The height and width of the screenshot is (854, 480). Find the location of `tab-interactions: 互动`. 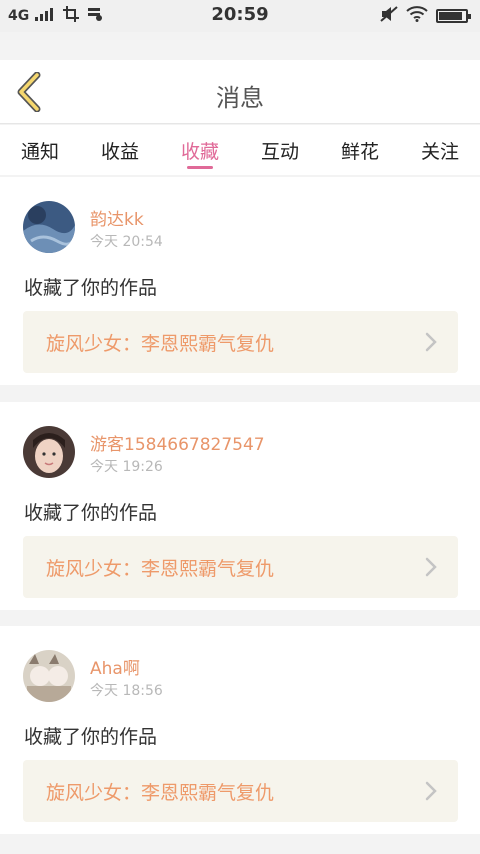

tab-interactions: 互动 is located at coordinates (280, 150).